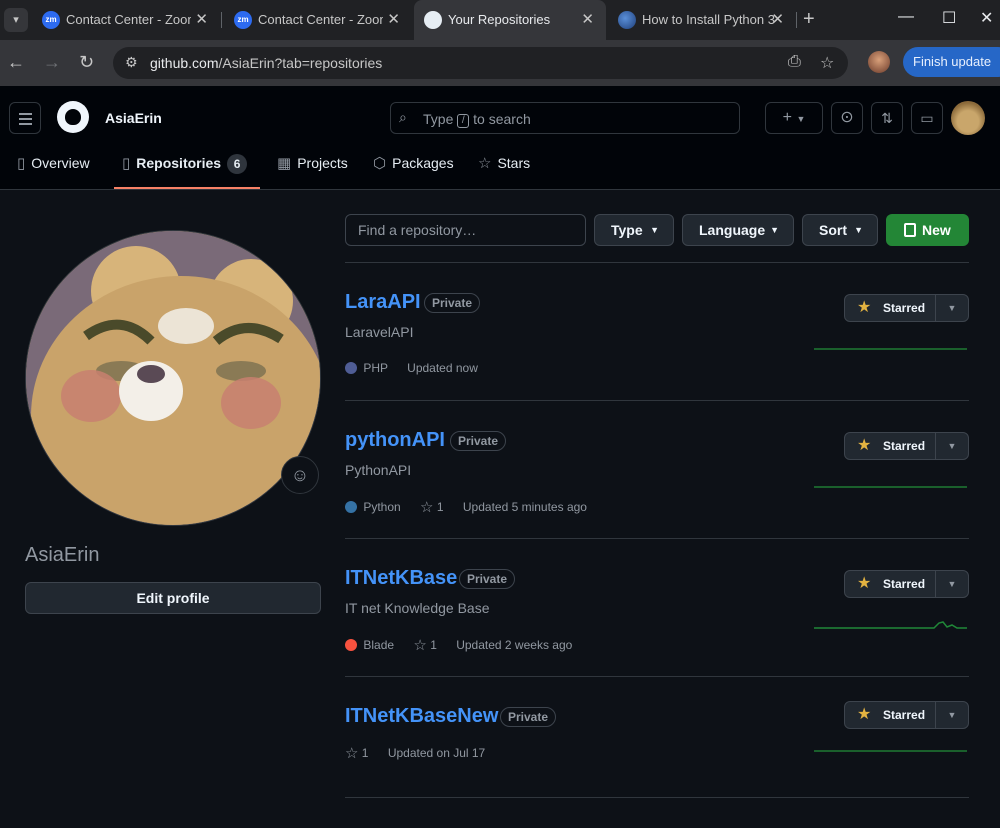 Image resolution: width=1000 pixels, height=828 pixels. What do you see at coordinates (510, 20) in the screenshot?
I see `browser-tab-your-repositories: Your Repositories ✕` at bounding box center [510, 20].